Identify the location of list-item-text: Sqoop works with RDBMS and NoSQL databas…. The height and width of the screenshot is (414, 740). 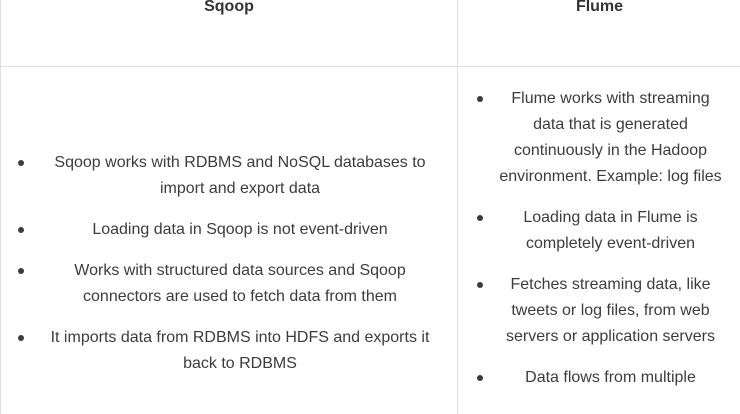
(240, 175).